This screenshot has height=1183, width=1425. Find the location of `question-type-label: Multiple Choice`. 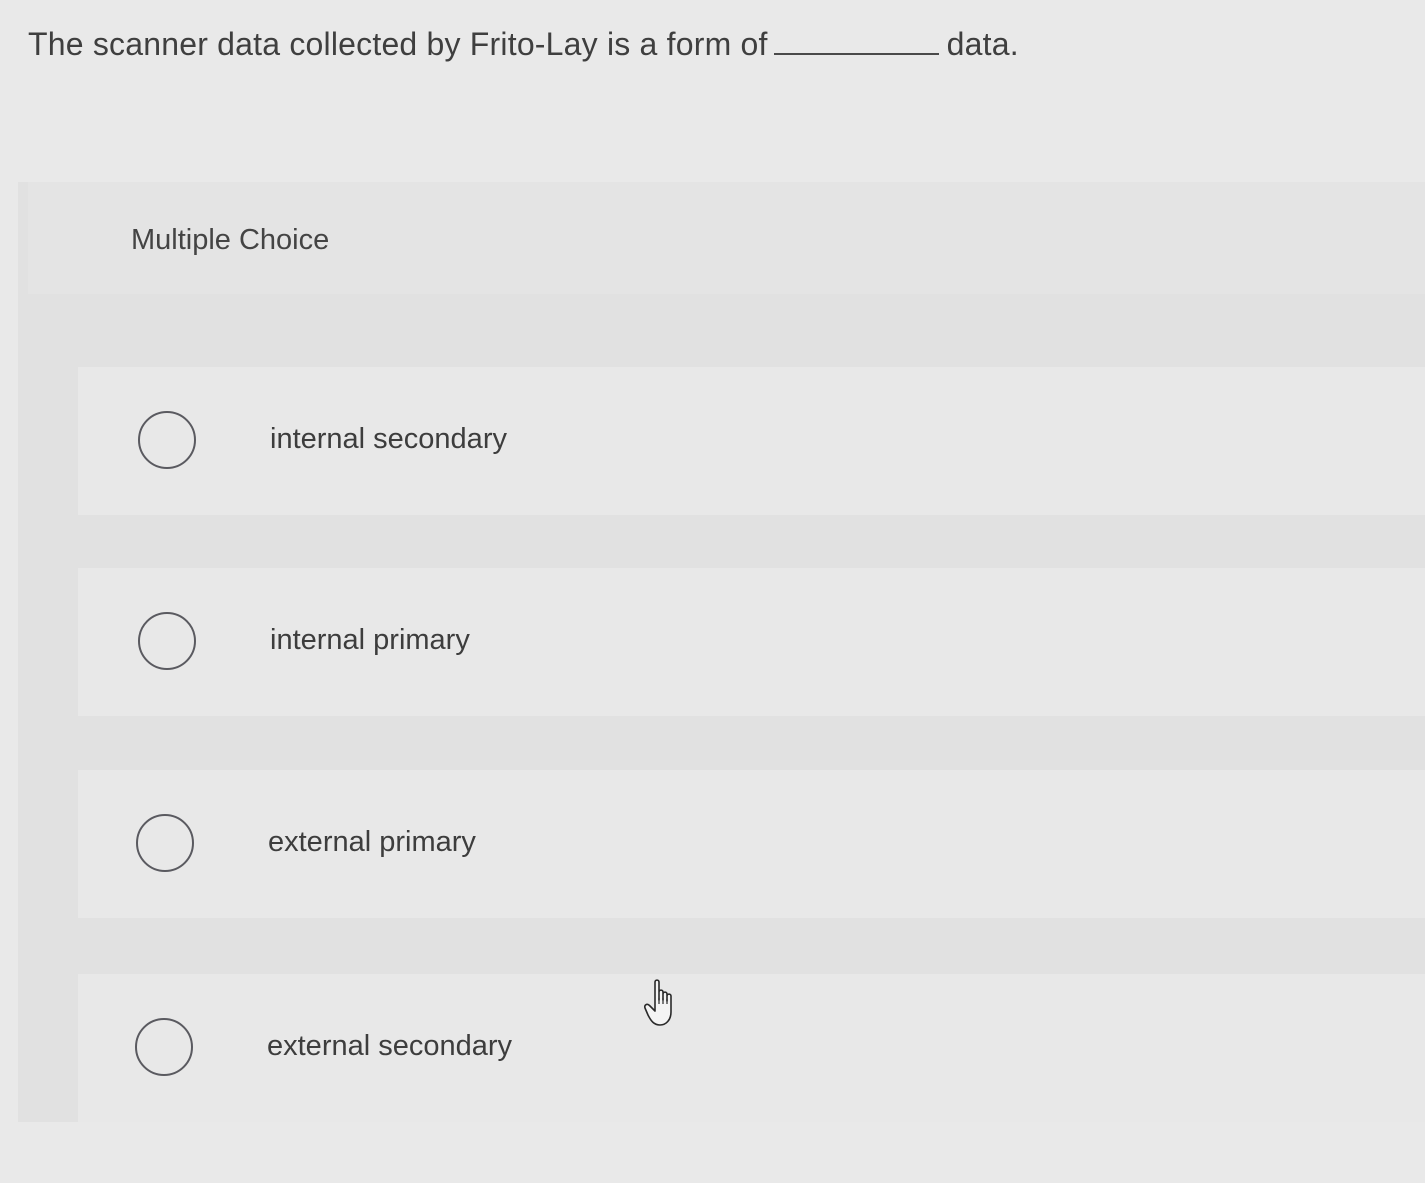

question-type-label: Multiple Choice is located at coordinates (230, 240).